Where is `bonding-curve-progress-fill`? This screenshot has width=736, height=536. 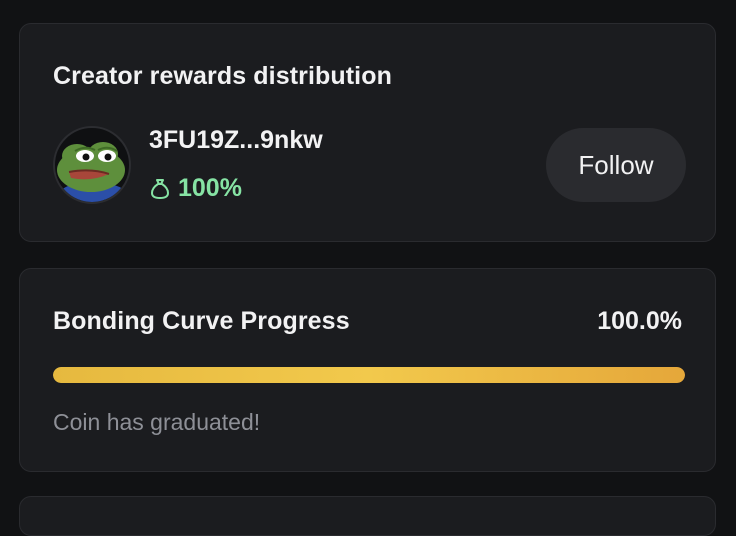
bonding-curve-progress-fill is located at coordinates (369, 375).